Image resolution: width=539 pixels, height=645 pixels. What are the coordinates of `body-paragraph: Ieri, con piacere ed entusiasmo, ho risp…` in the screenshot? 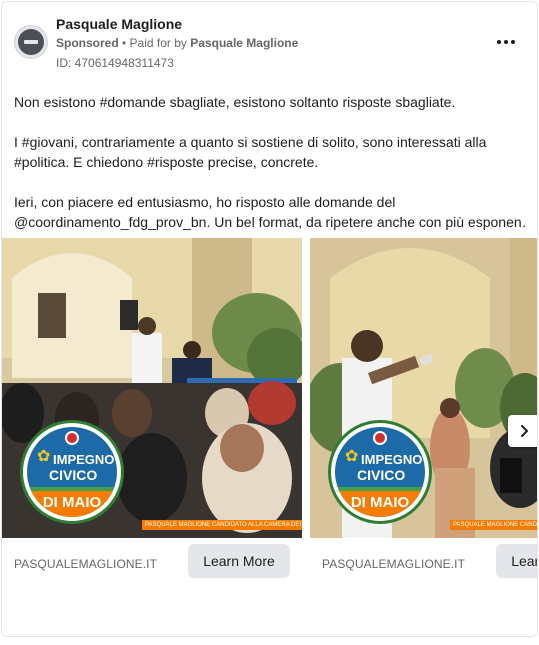 It's located at (271, 212).